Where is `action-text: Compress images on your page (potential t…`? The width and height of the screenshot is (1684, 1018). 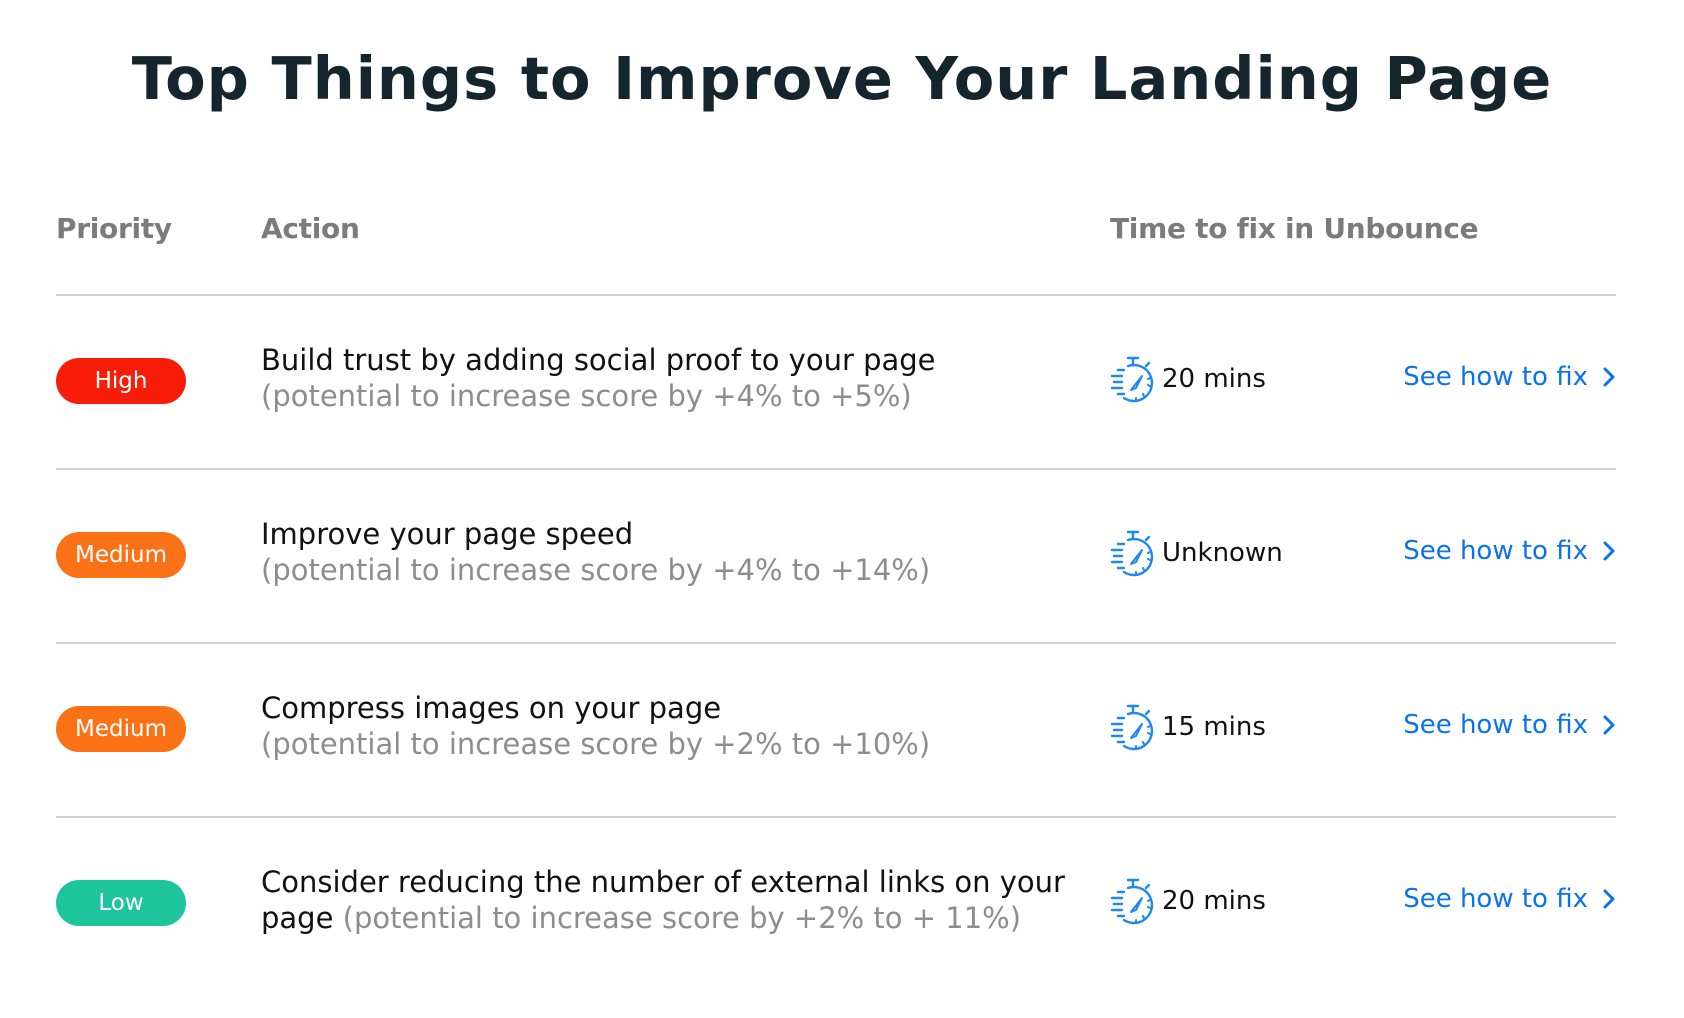
action-text: Compress images on your page (potential t… is located at coordinates (676, 726).